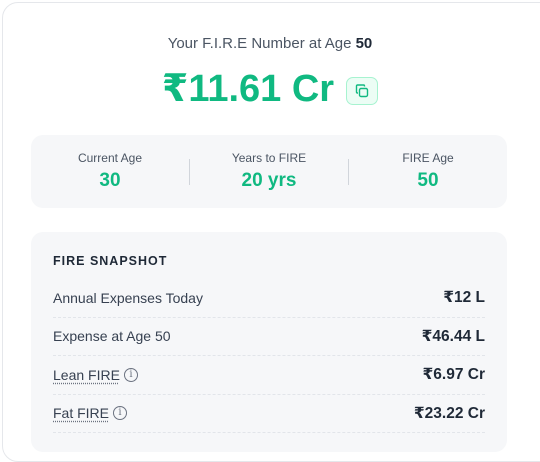 This screenshot has height=462, width=540. I want to click on snapshot-row-expense-at-age: Expense at Age 50 ₹46.44 L, so click(269, 337).